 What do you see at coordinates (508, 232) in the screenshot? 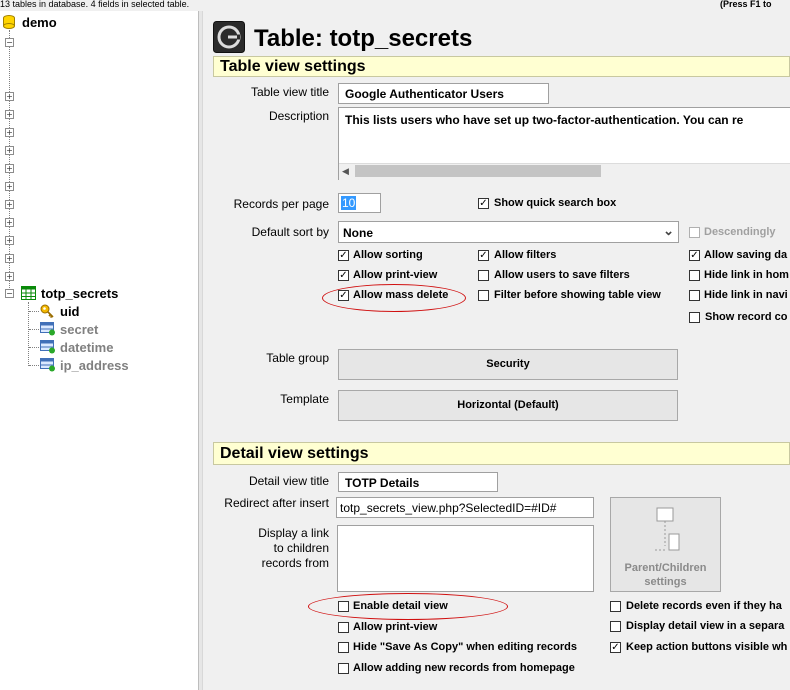
I see `default-sort-select: None ⌄` at bounding box center [508, 232].